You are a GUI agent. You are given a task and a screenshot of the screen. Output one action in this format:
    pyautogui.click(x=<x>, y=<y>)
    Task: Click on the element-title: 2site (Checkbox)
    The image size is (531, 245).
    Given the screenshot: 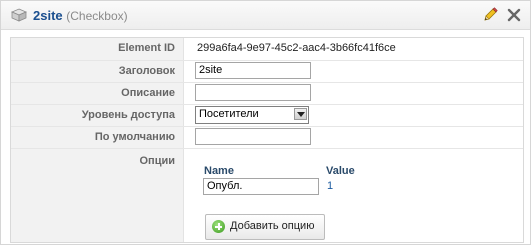 What is the action you would take?
    pyautogui.click(x=80, y=15)
    